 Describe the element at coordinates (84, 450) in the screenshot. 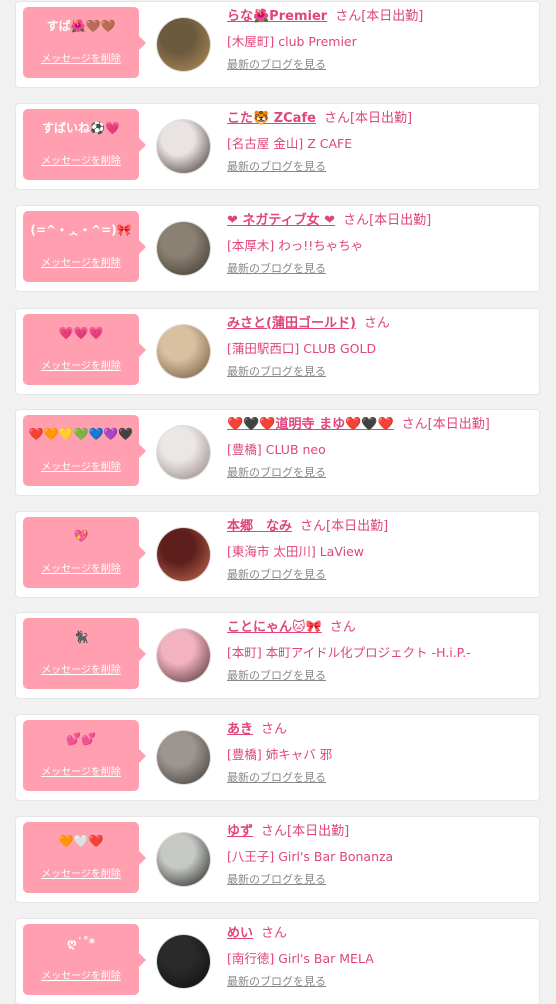

I see `message-bubble: ❤️🧡💛💚💙💜🖤 メッセージを削除` at that location.